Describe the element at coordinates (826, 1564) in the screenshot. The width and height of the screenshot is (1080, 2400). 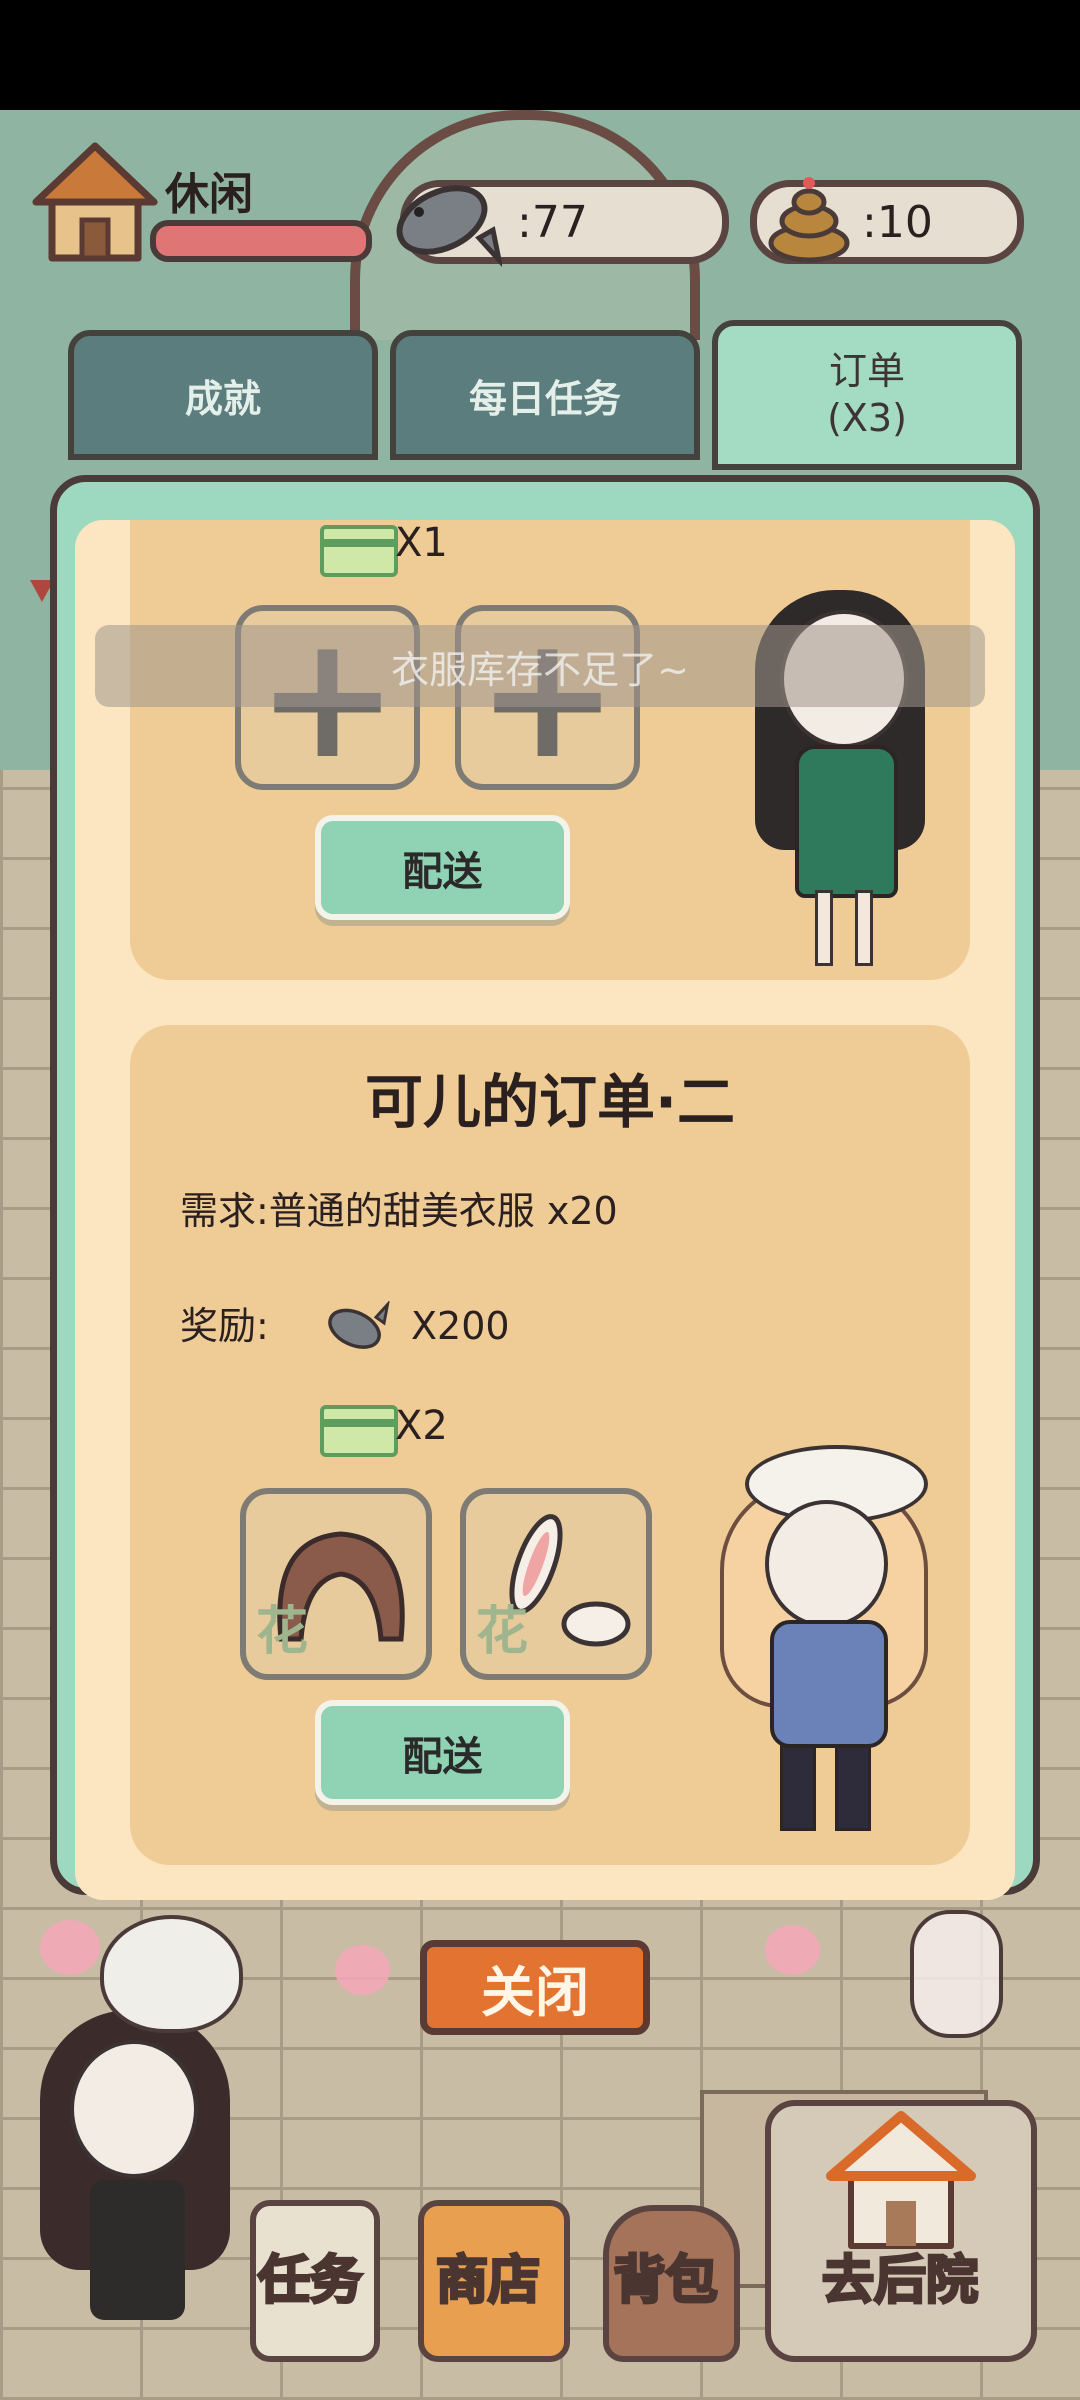
I see `customer-2-face` at that location.